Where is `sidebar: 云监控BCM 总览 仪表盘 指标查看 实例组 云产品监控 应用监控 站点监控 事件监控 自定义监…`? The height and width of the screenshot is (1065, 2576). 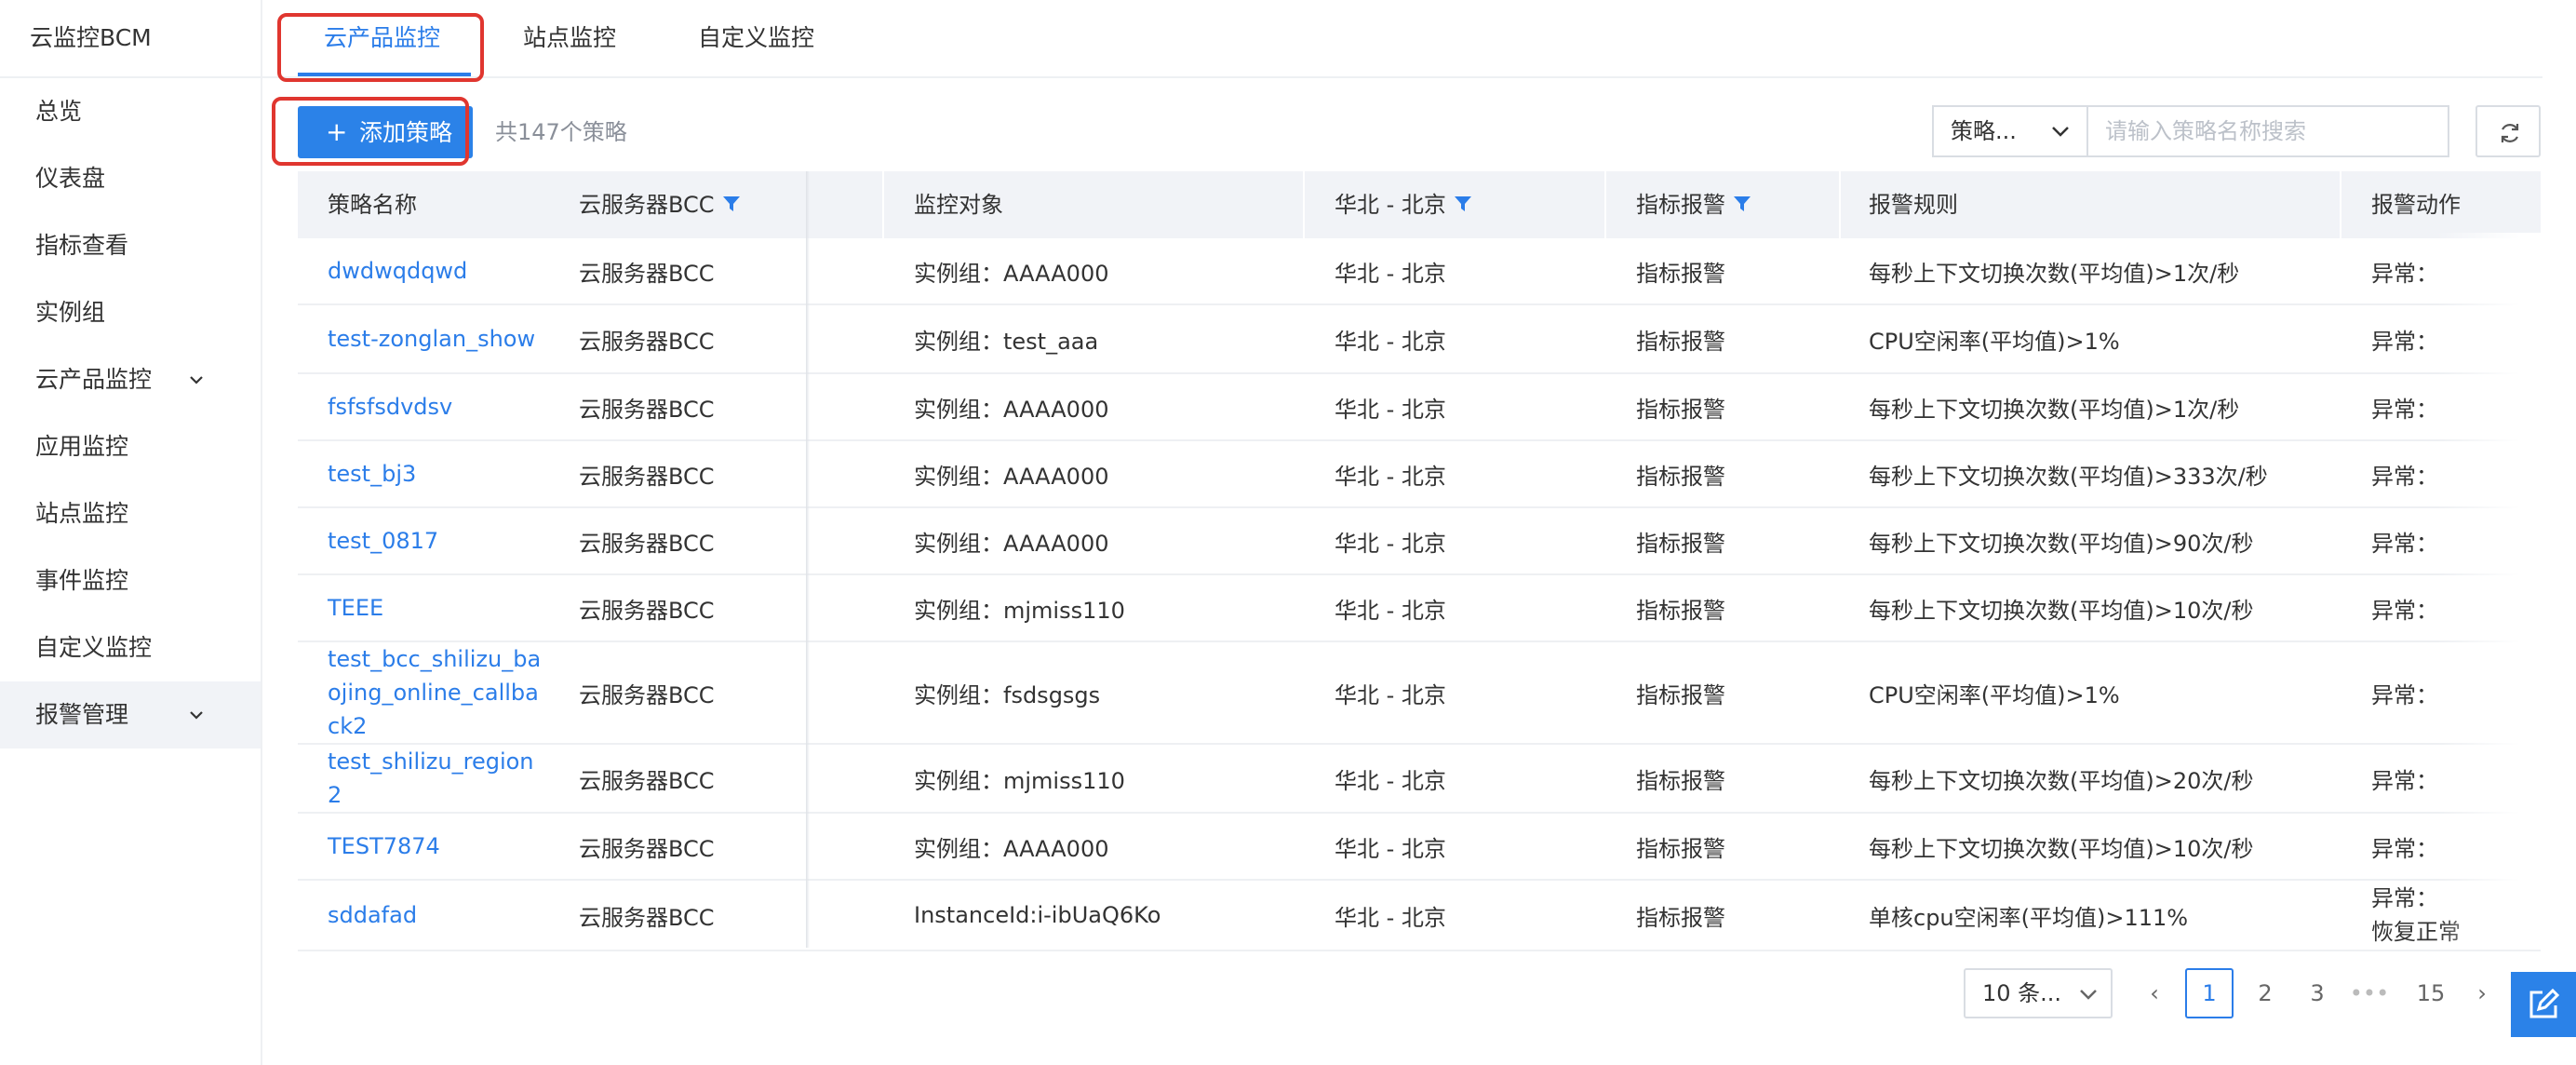
sidebar: 云监控BCM 总览 仪表盘 指标查看 实例组 云产品监控 应用监控 站点监控 事件监控 自定义监… is located at coordinates (131, 532).